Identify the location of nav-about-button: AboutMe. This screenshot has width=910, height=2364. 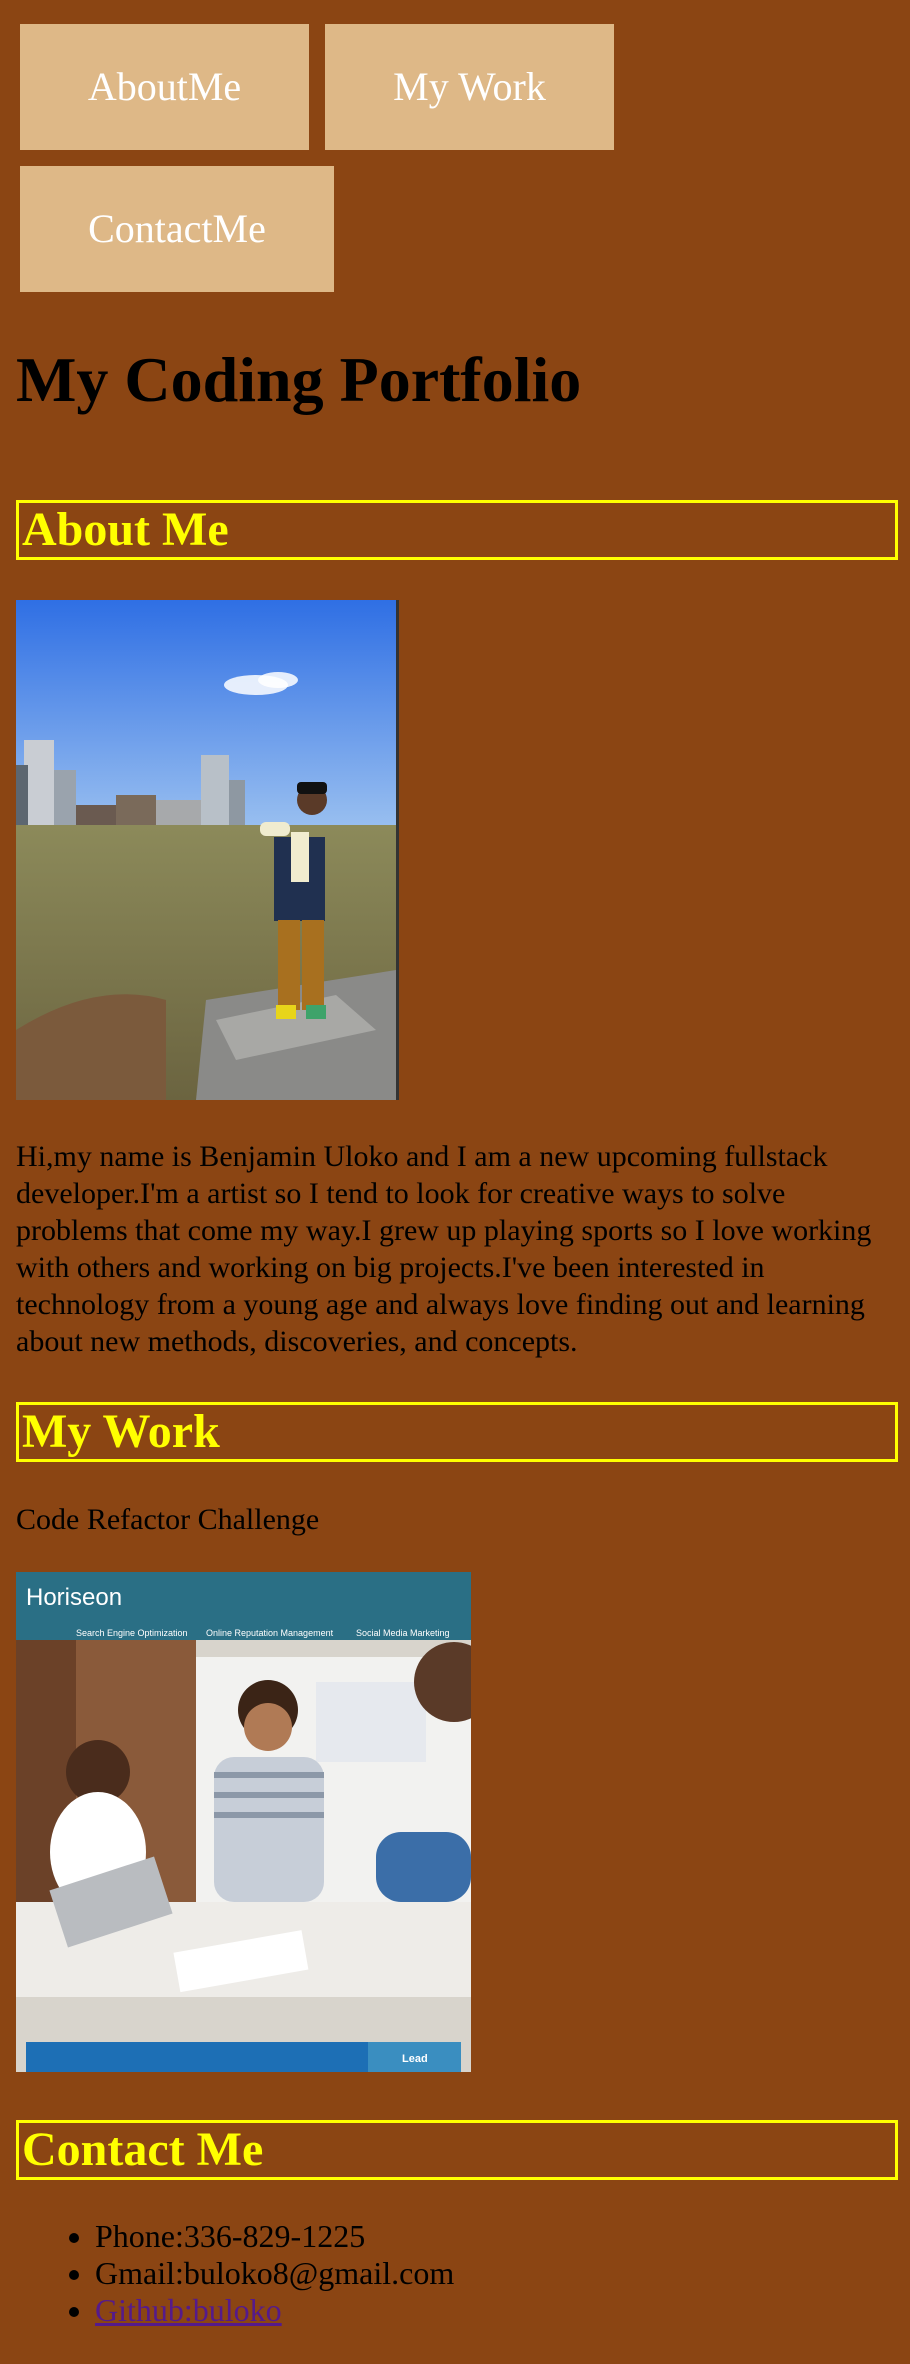
(164, 87).